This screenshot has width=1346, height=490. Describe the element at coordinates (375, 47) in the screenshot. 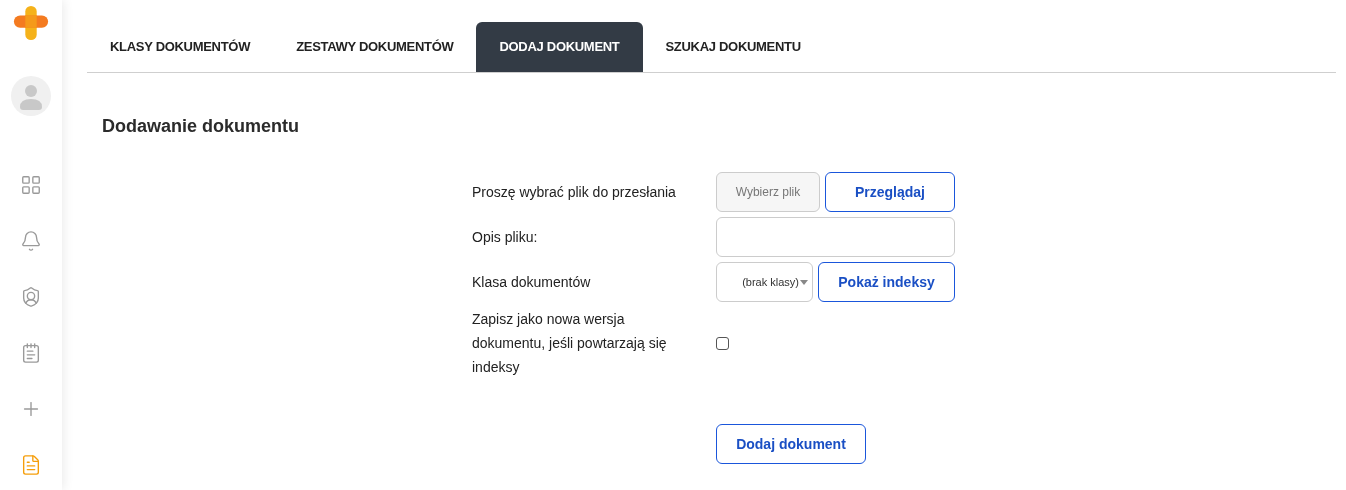

I see `tab: ZESTAWY DOKUMENTÓW` at that location.